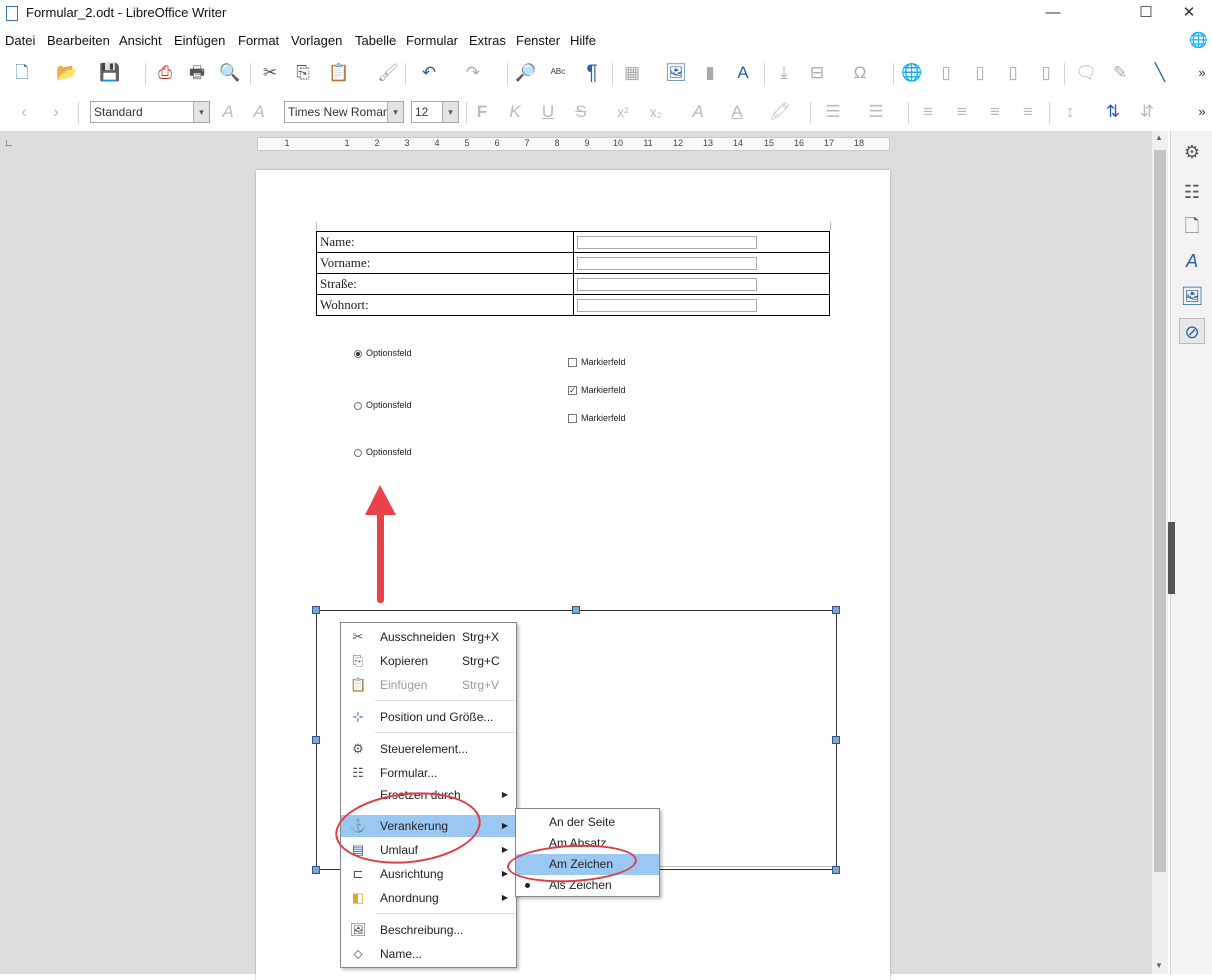  What do you see at coordinates (780, 112) in the screenshot?
I see `highlight-icon: 🖍` at bounding box center [780, 112].